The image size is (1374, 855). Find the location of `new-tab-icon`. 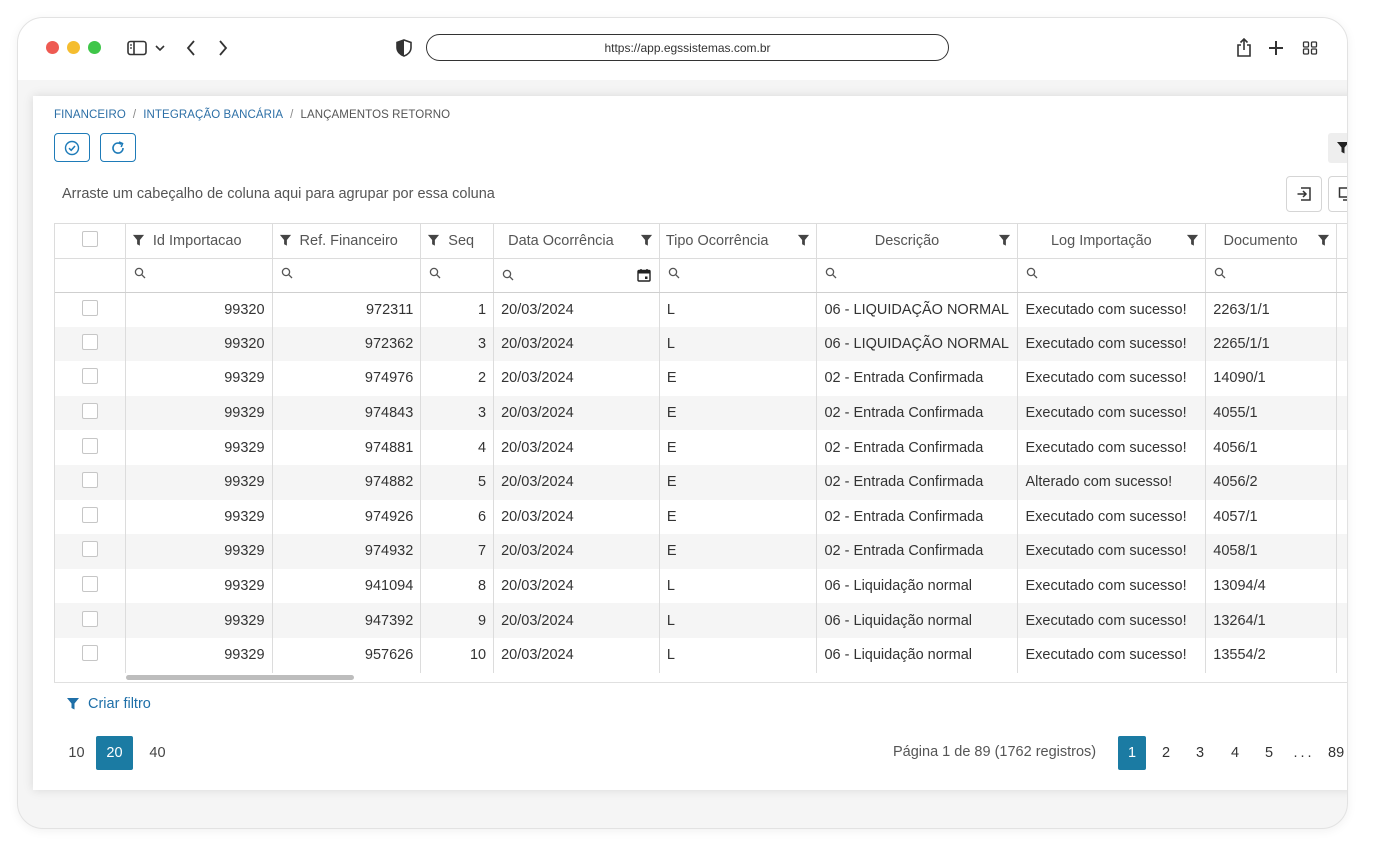

new-tab-icon is located at coordinates (1276, 48).